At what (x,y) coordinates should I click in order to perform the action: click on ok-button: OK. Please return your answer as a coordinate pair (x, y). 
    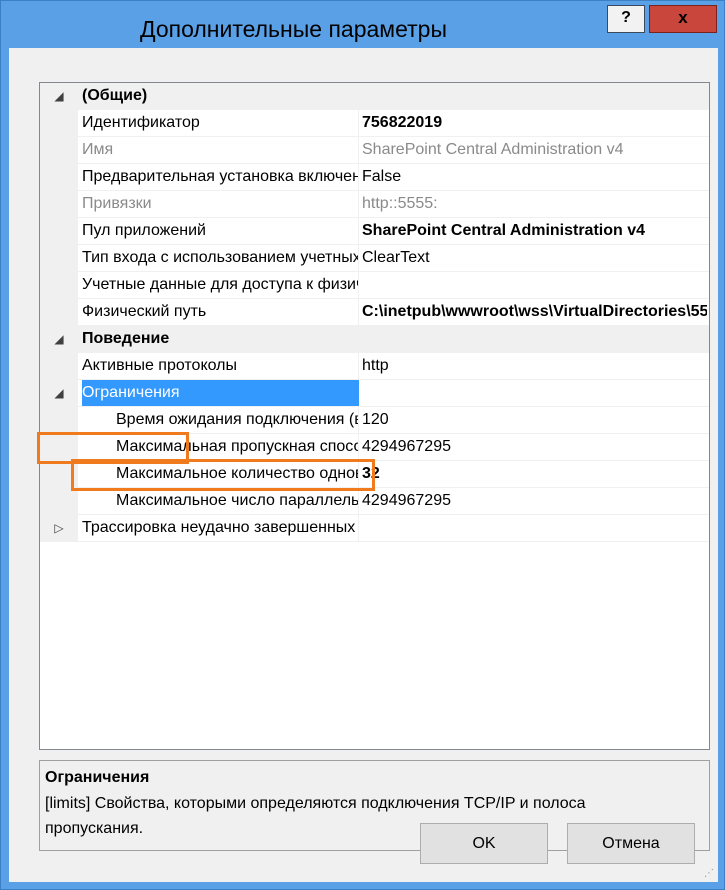
    Looking at the image, I should click on (484, 843).